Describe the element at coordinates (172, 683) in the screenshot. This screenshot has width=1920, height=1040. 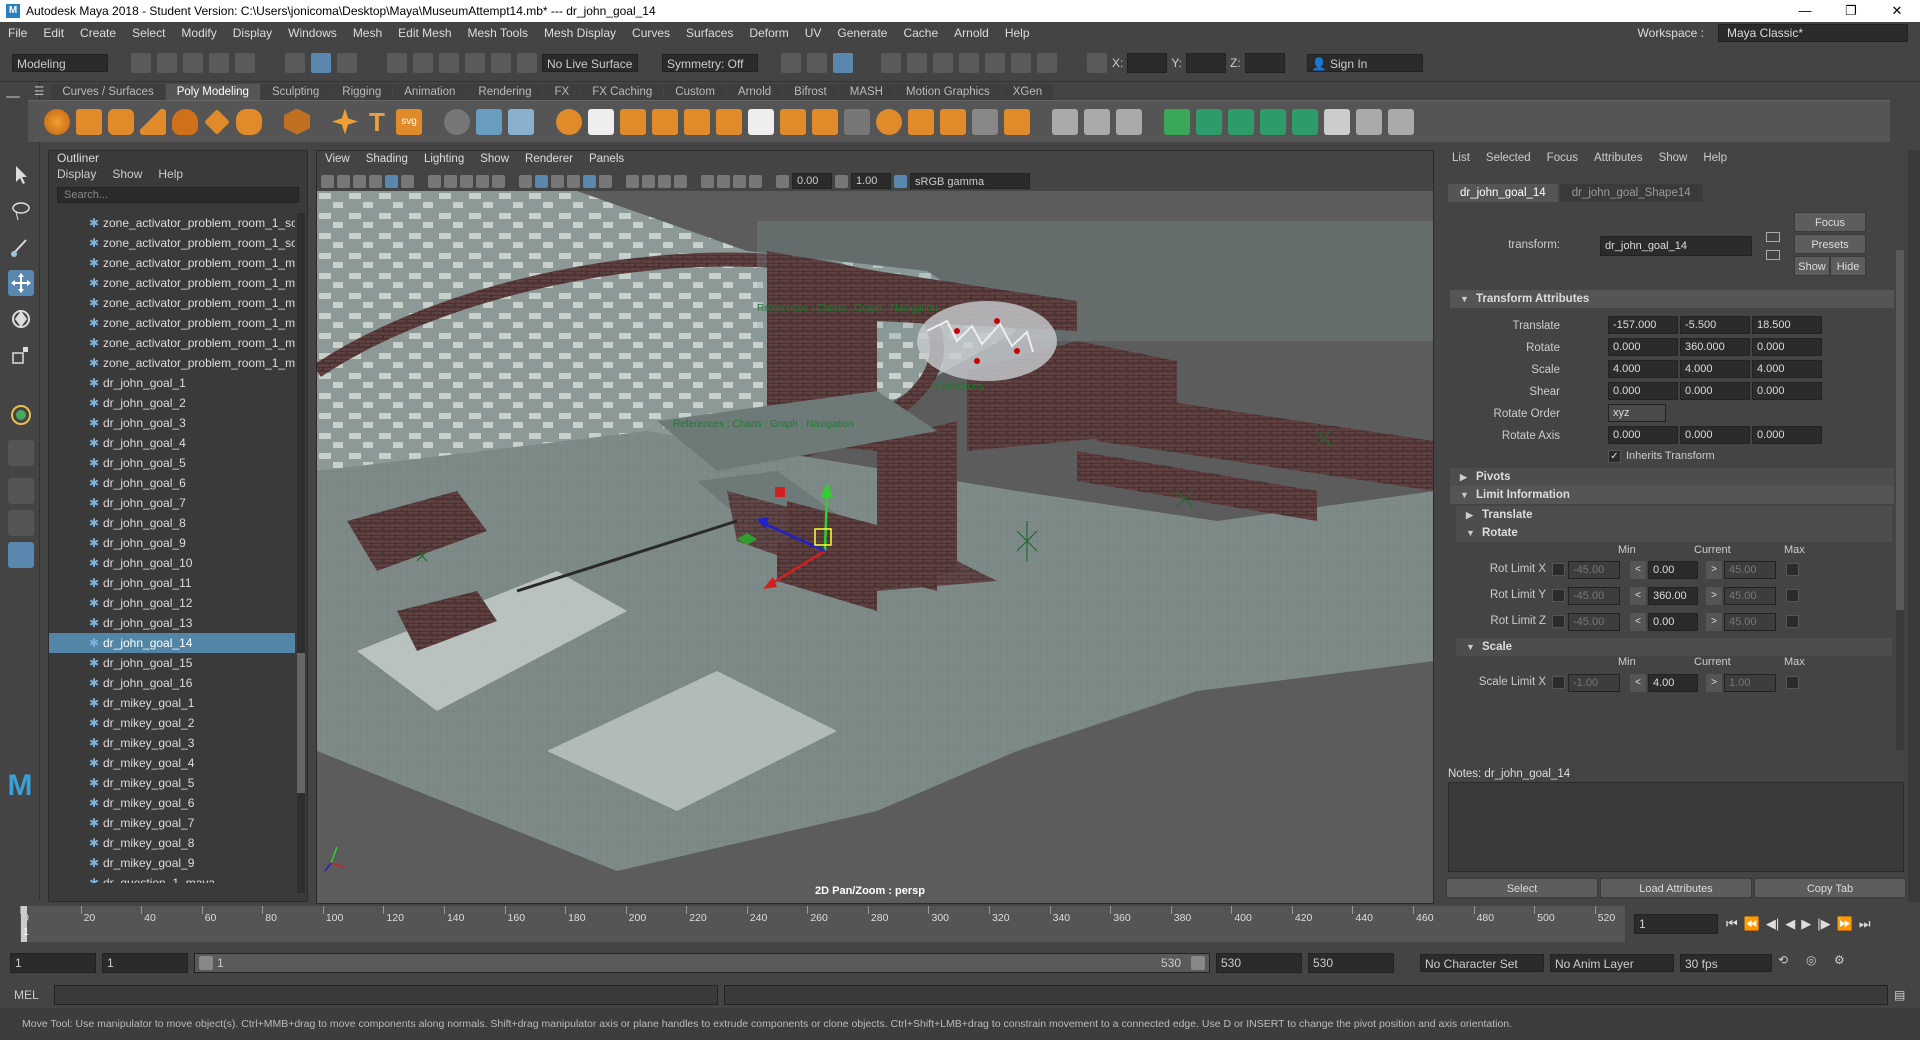
I see `outliner-item: ✱ dr_john_goal_16` at that location.